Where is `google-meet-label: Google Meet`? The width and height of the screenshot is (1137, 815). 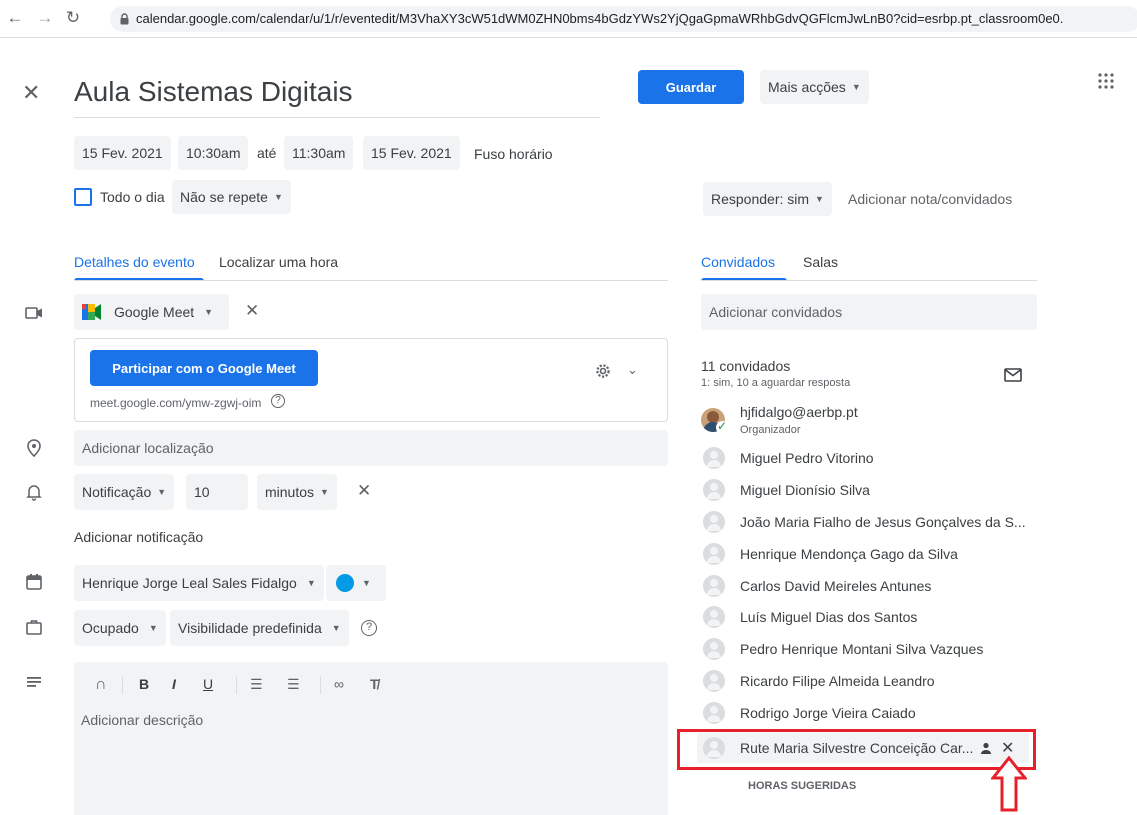 google-meet-label: Google Meet is located at coordinates (154, 312).